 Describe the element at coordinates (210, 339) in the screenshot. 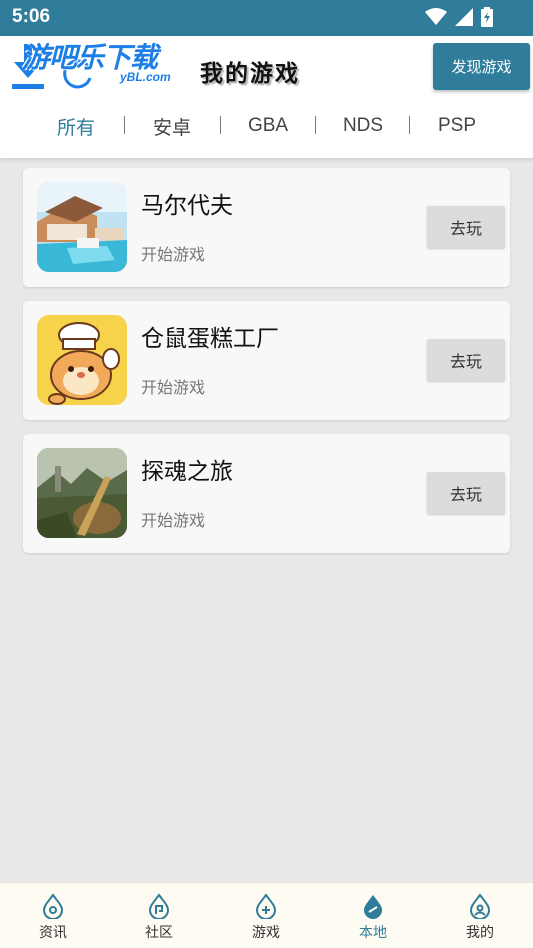

I see `game-name: 仓鼠蛋糕工厂` at that location.